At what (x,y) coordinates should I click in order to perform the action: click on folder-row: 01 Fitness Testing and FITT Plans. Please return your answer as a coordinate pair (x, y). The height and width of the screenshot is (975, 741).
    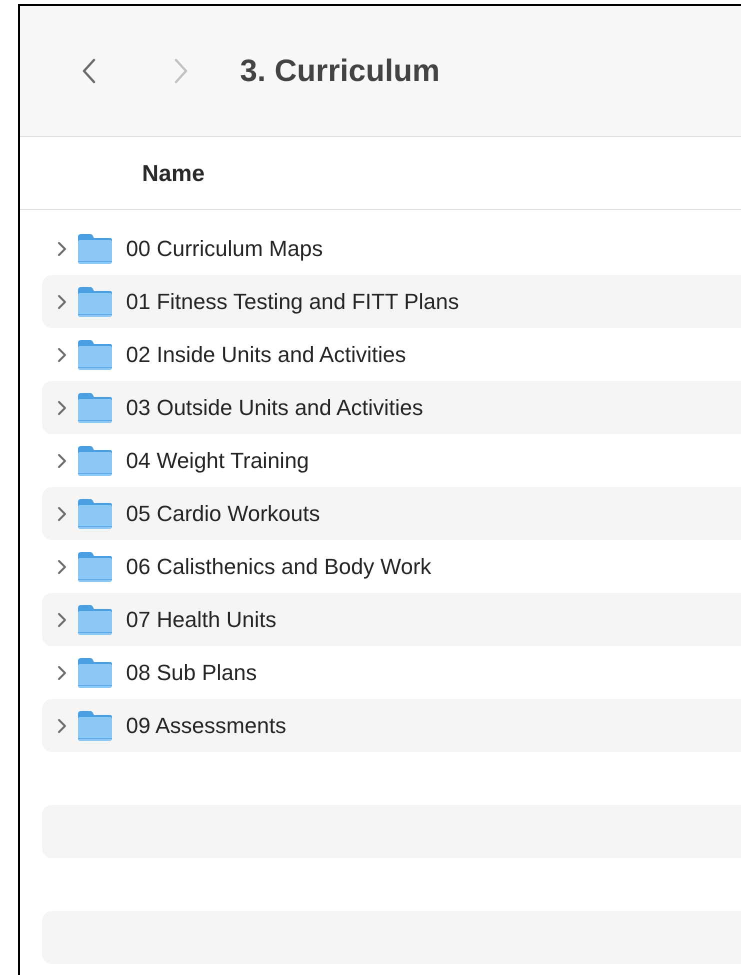
    Looking at the image, I should click on (391, 301).